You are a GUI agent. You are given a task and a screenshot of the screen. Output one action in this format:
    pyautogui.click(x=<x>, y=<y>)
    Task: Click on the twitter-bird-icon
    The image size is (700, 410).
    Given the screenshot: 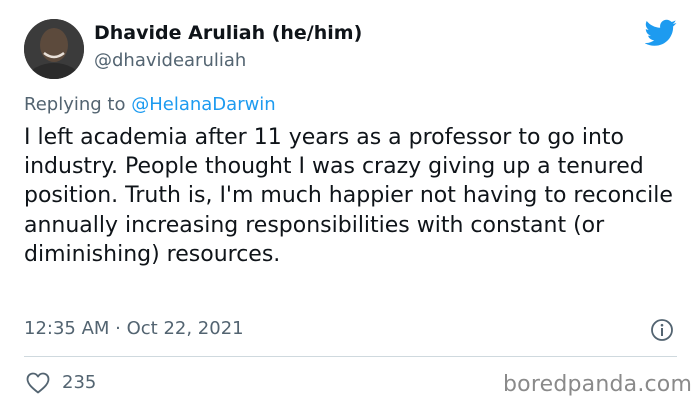 What is the action you would take?
    pyautogui.click(x=661, y=33)
    